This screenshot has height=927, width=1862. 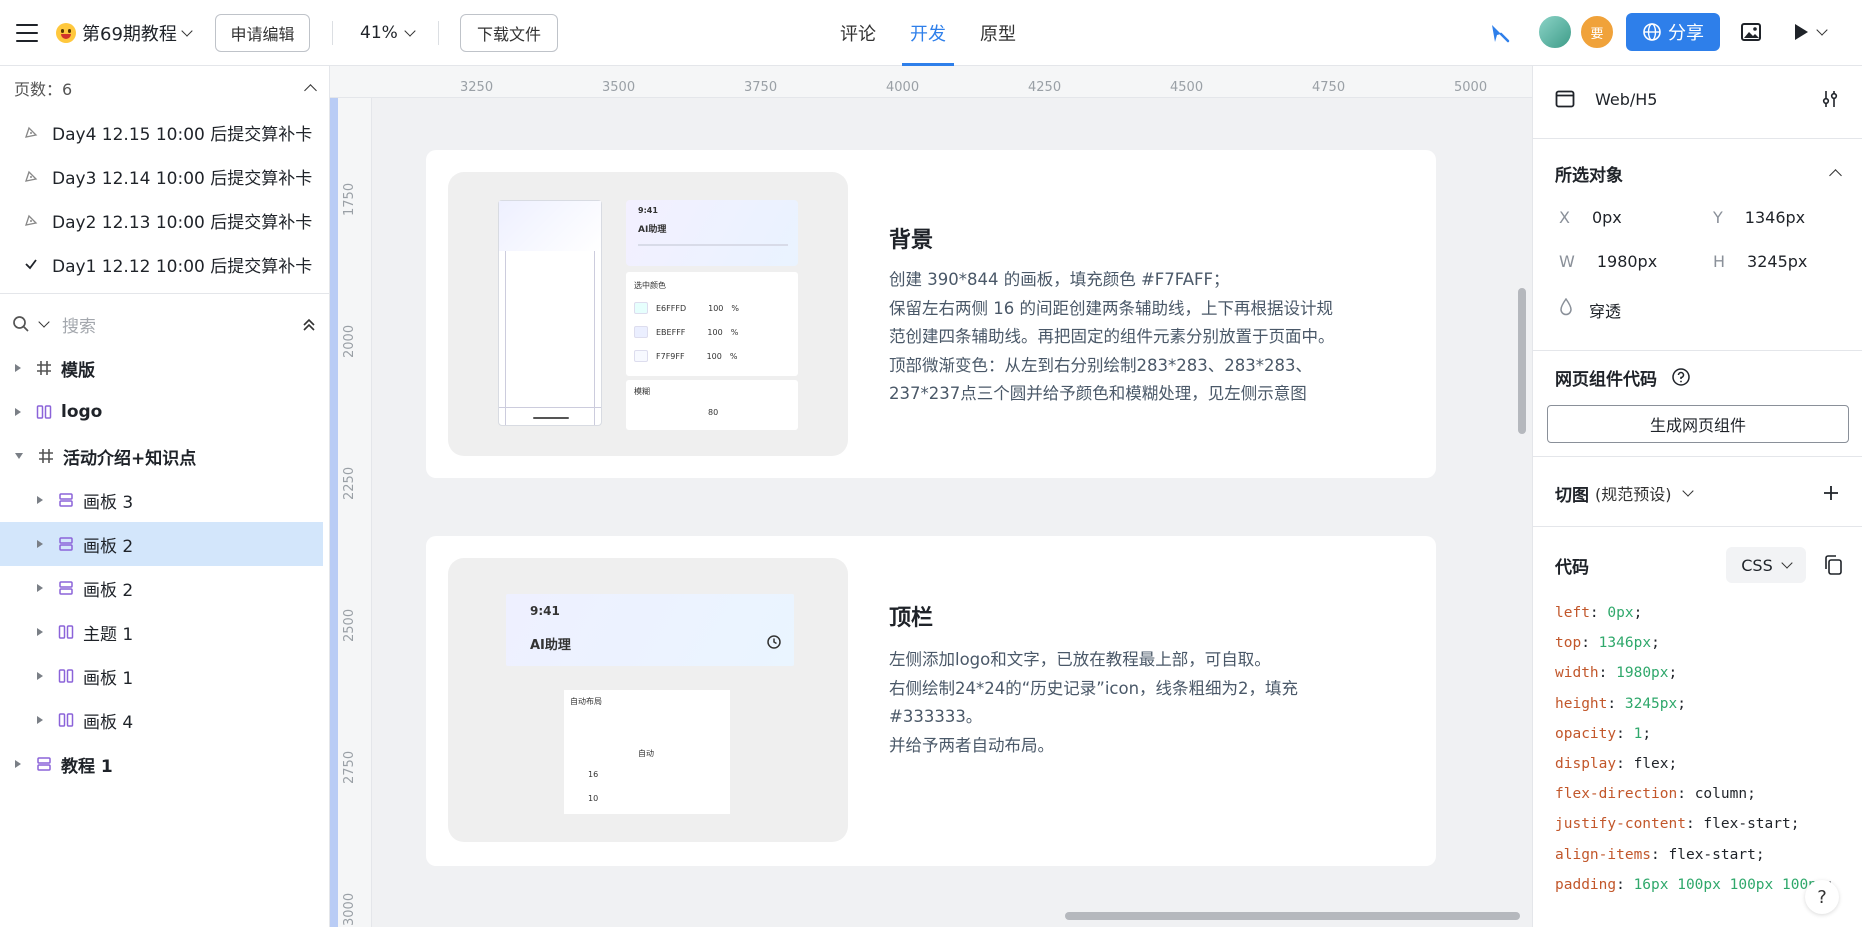 I want to click on avatar: 要, so click(x=1597, y=32).